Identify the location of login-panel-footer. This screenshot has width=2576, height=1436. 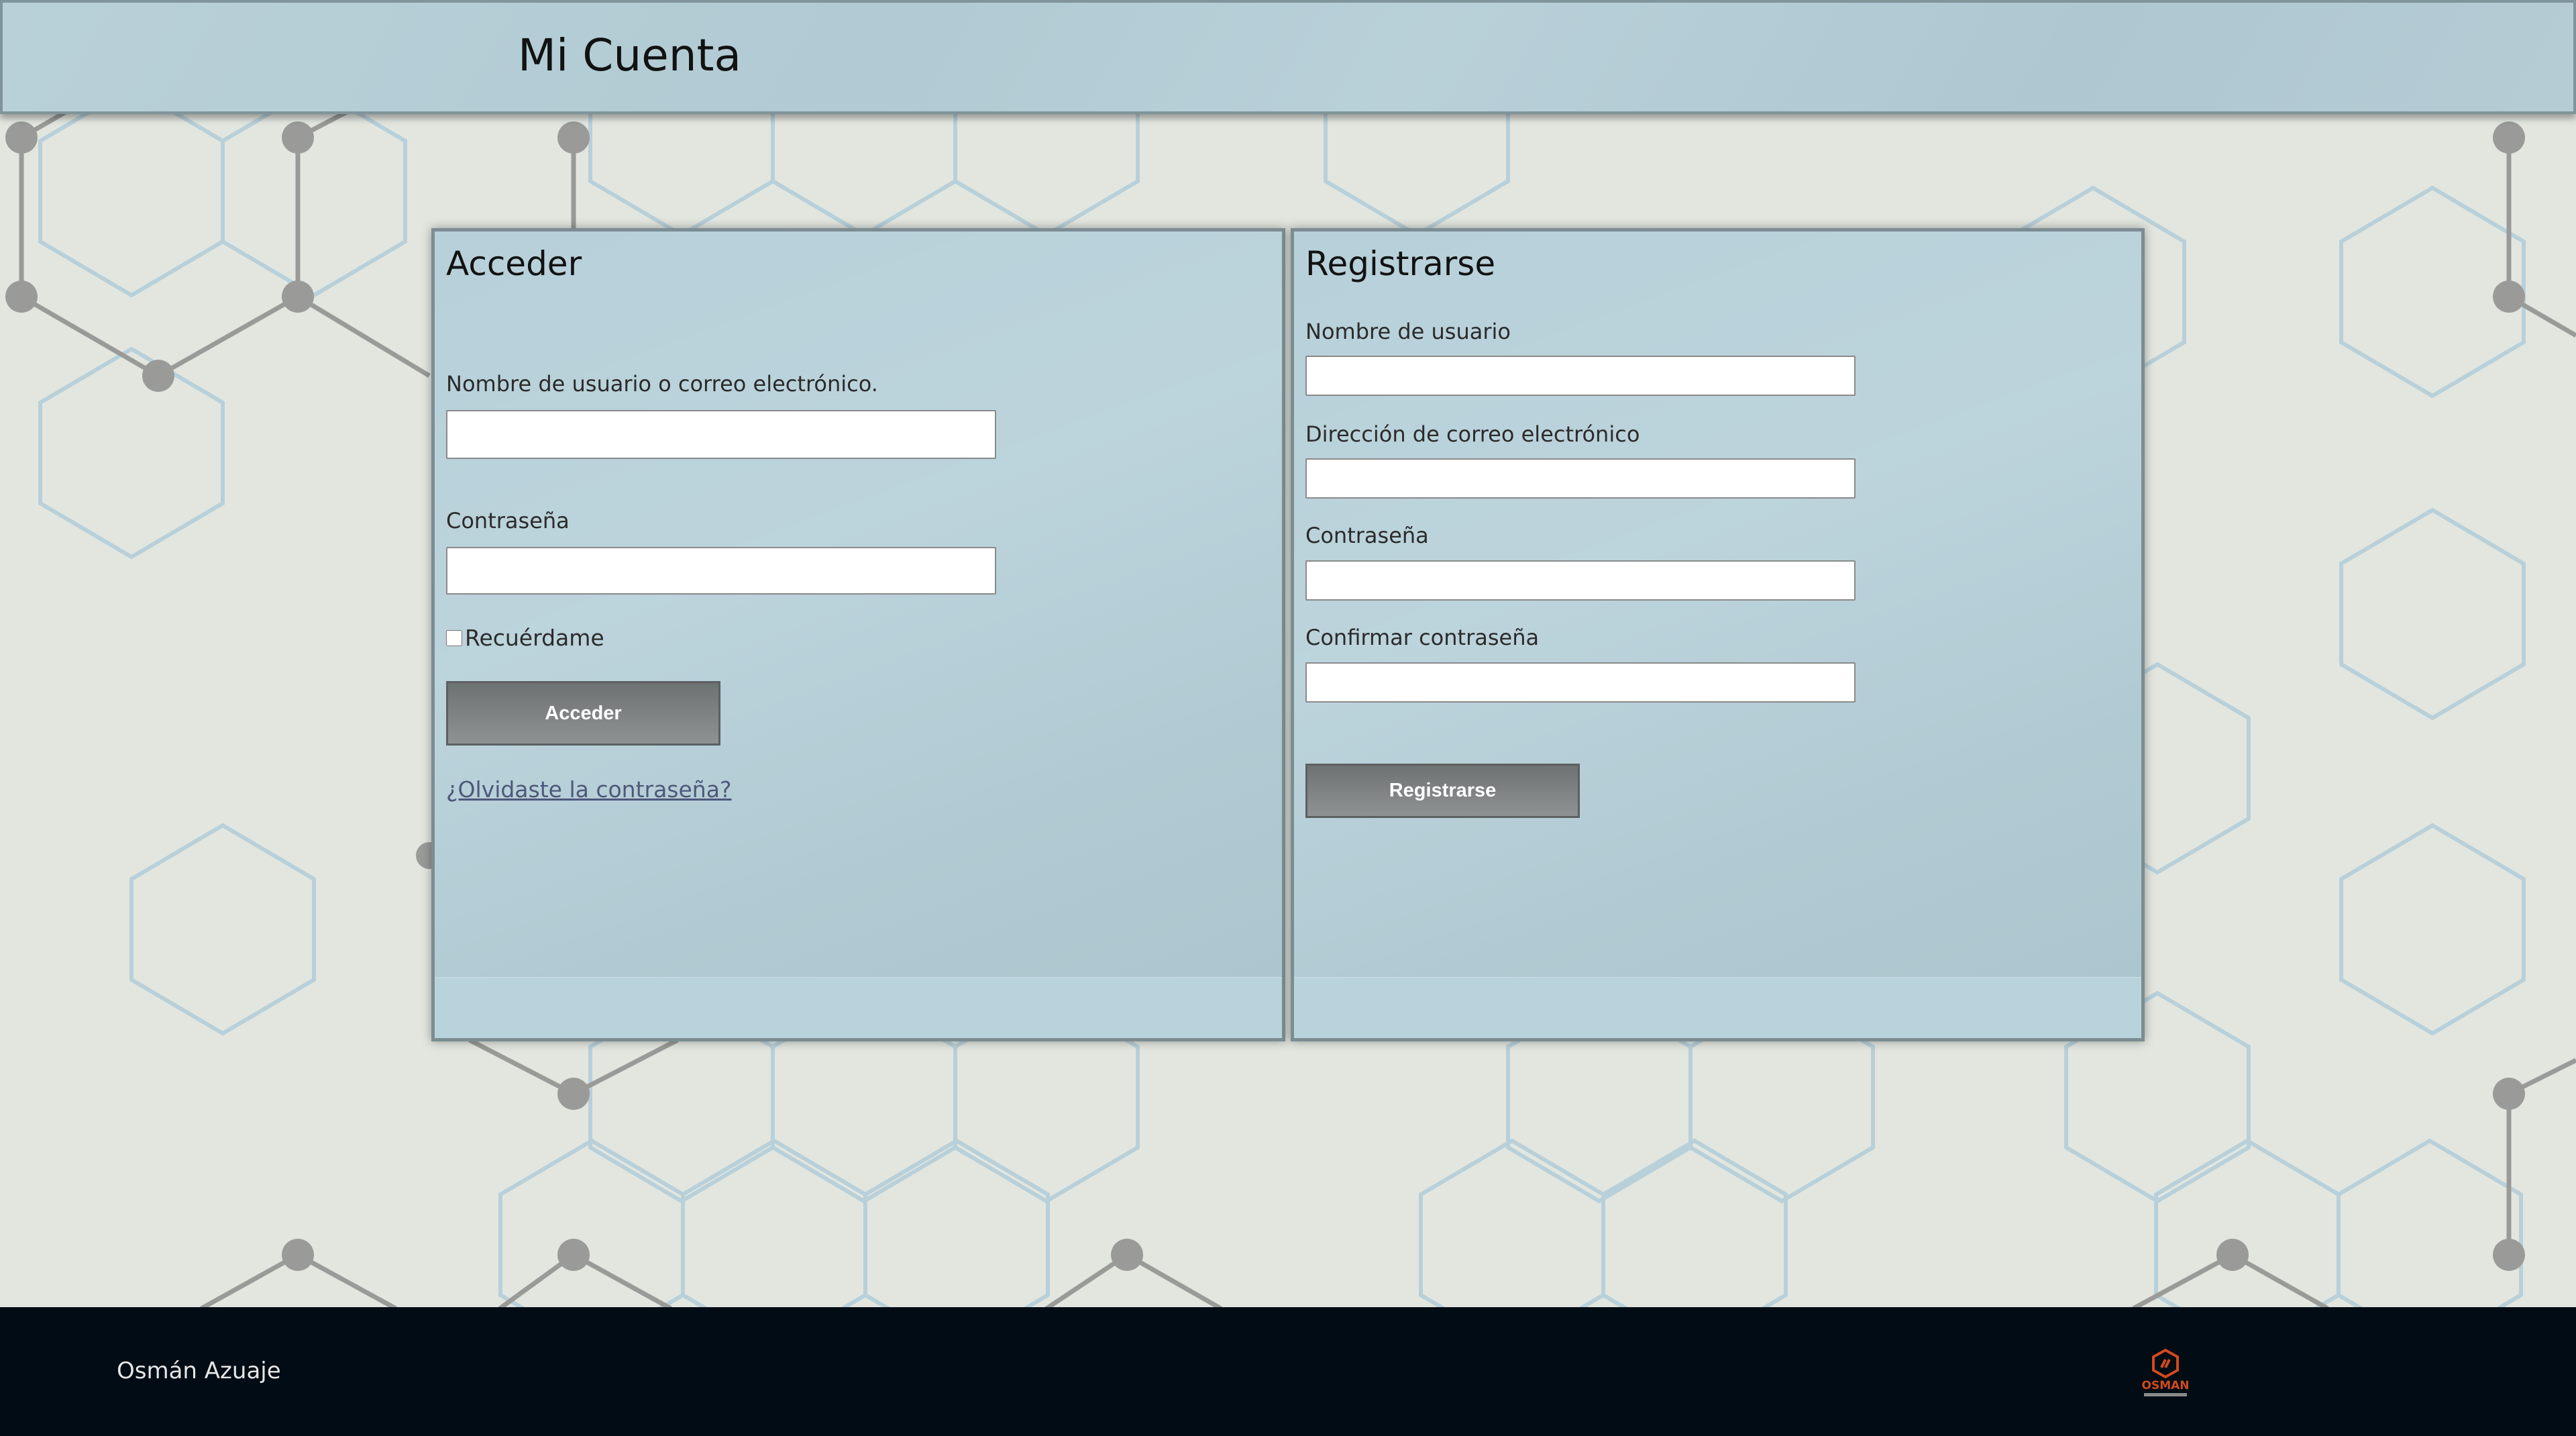
(858, 1007).